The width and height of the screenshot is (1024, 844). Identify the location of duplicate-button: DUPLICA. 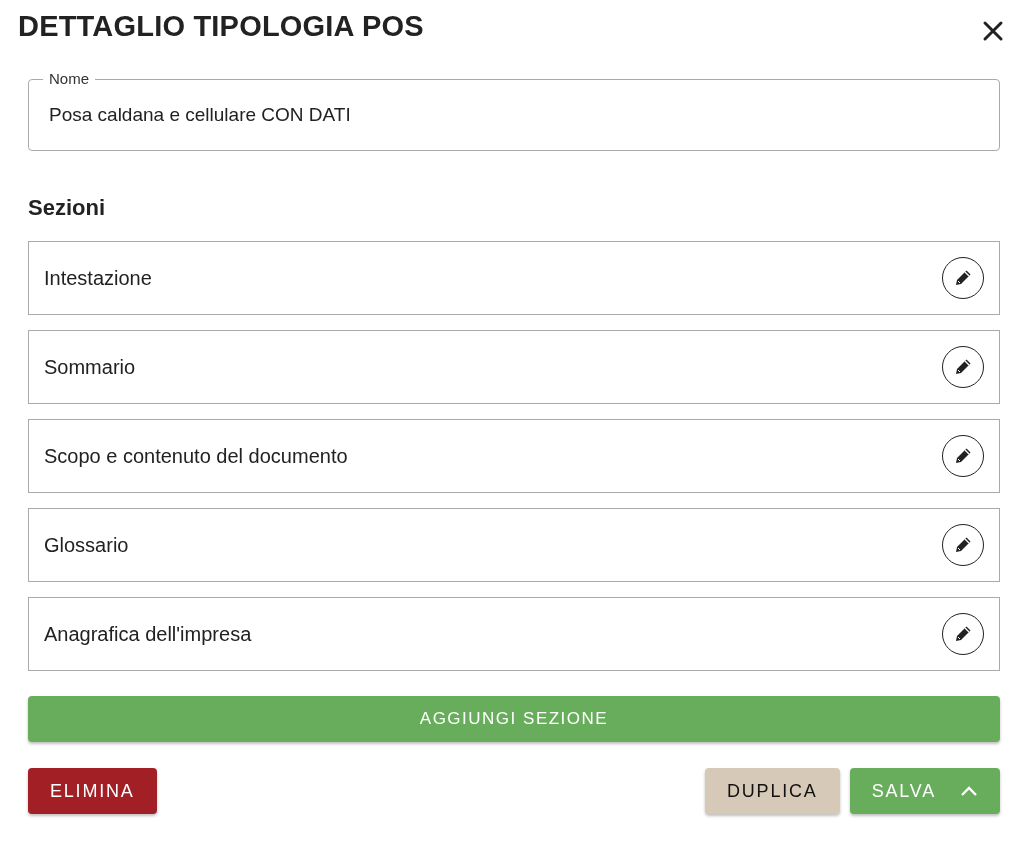
(772, 791).